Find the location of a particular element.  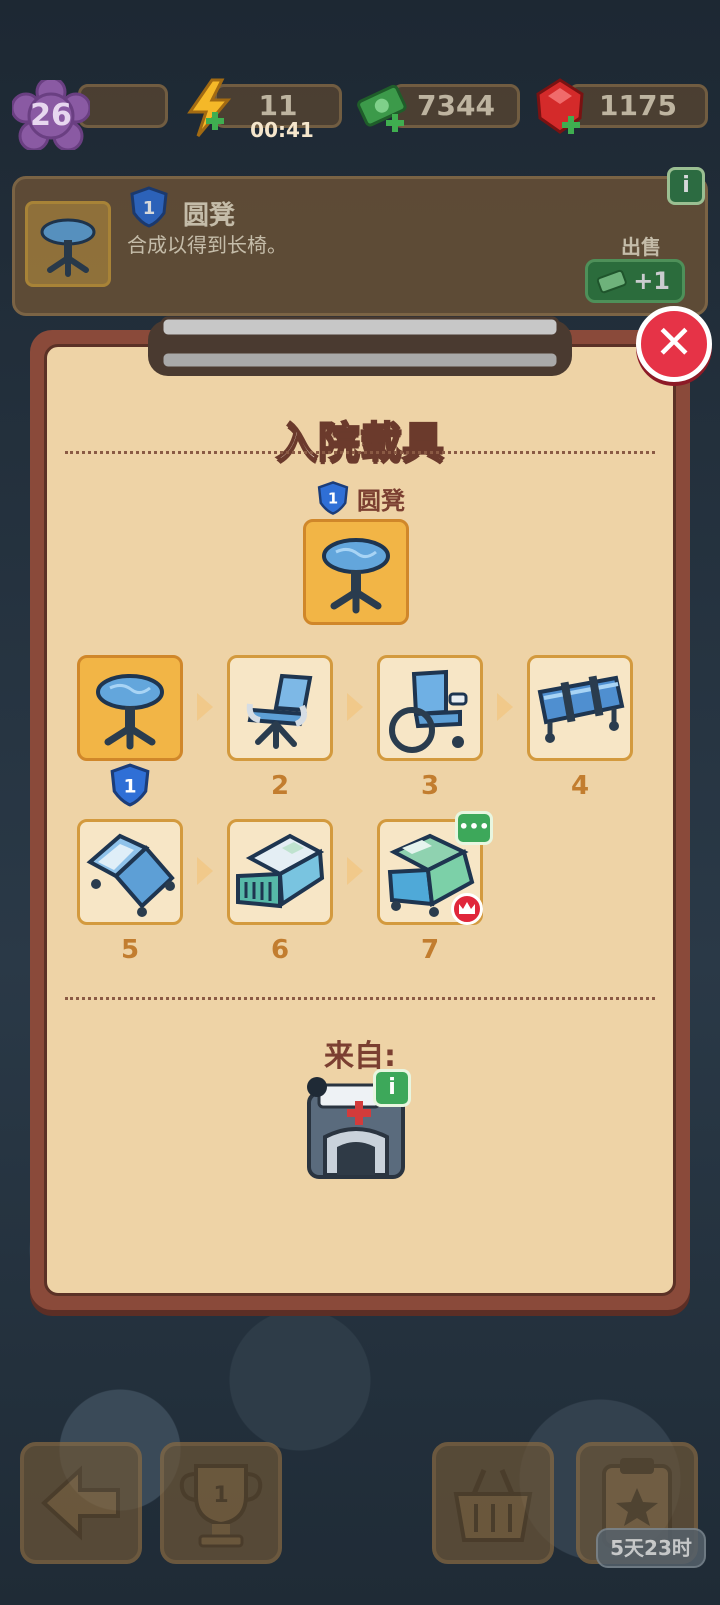

wheelchair-icon is located at coordinates (428, 711).